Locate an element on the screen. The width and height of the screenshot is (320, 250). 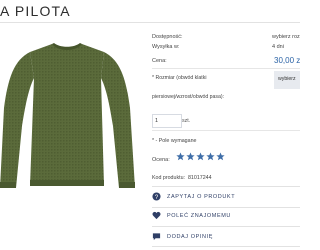
add-review-label: DODAJ OPINIĘ is located at coordinates (190, 237).